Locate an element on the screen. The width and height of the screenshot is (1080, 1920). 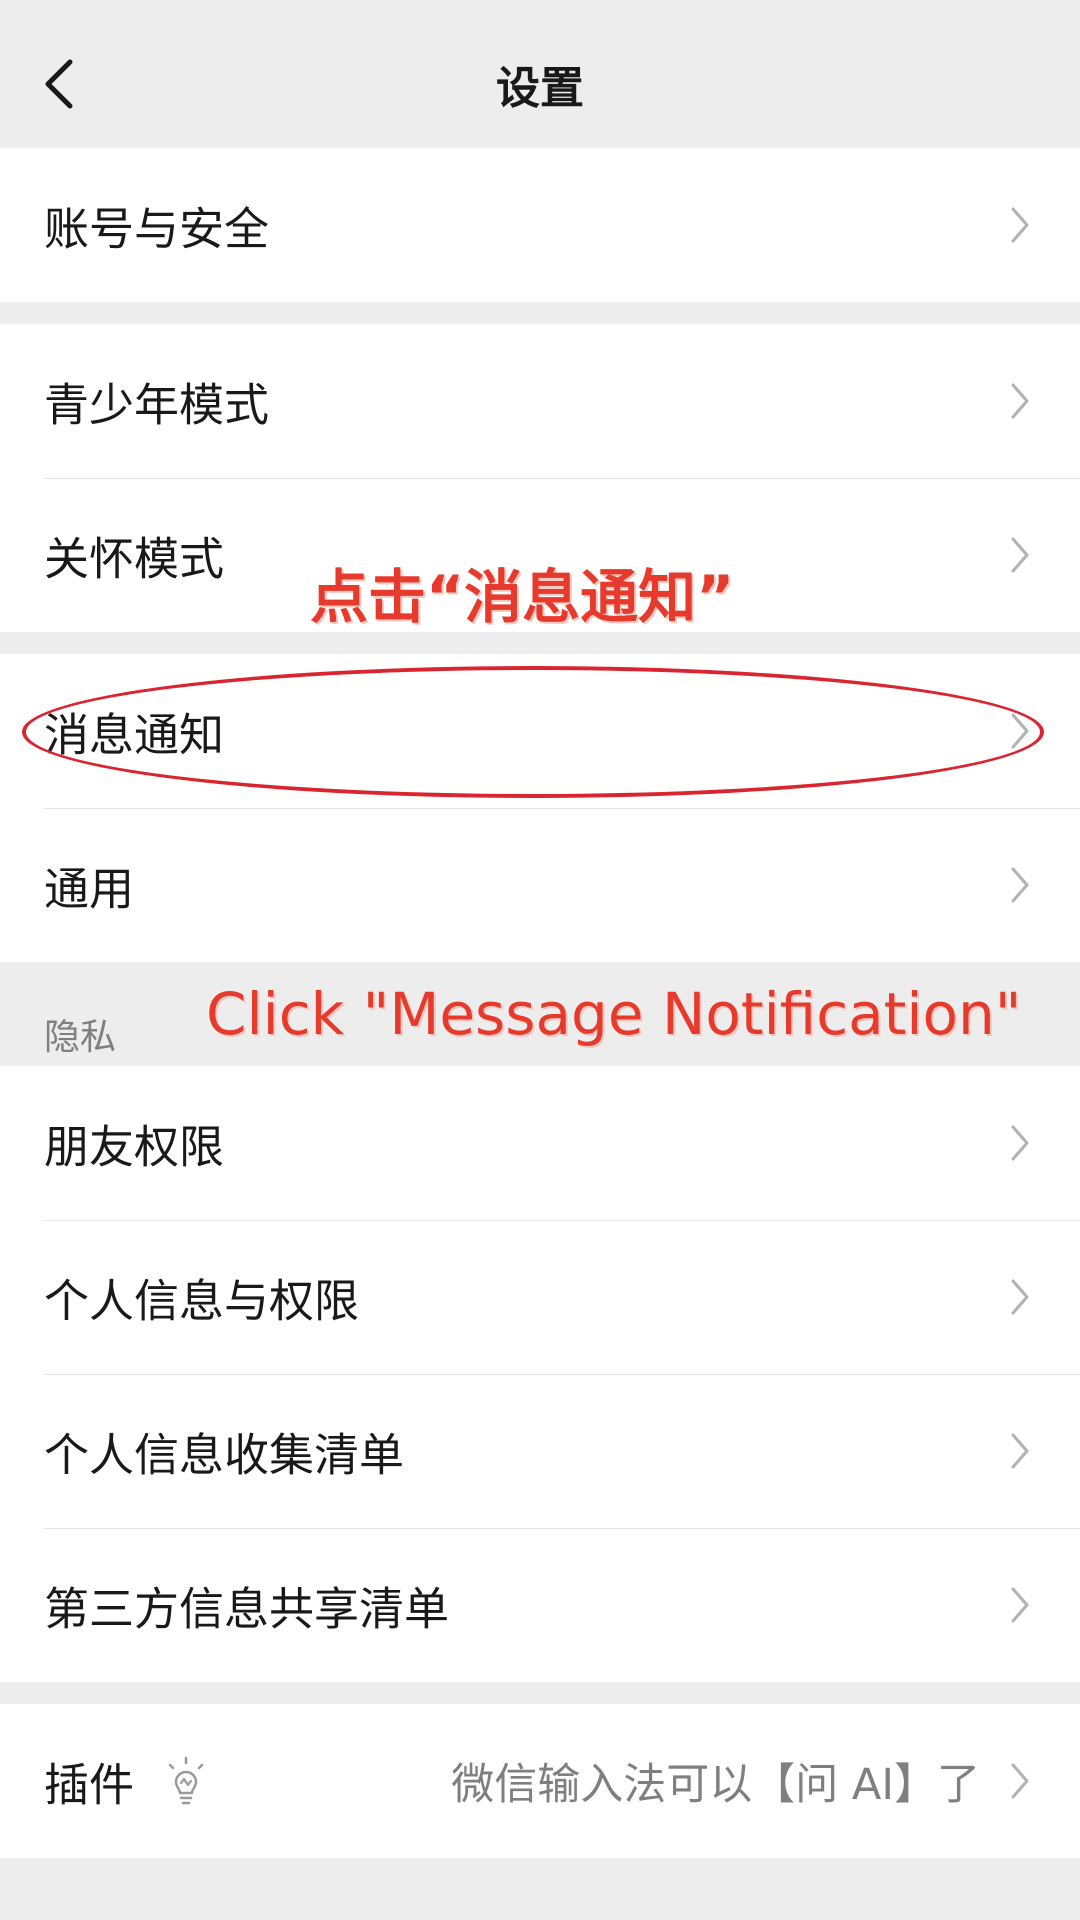
section-label-privacy: 隐私 is located at coordinates (80, 1037).